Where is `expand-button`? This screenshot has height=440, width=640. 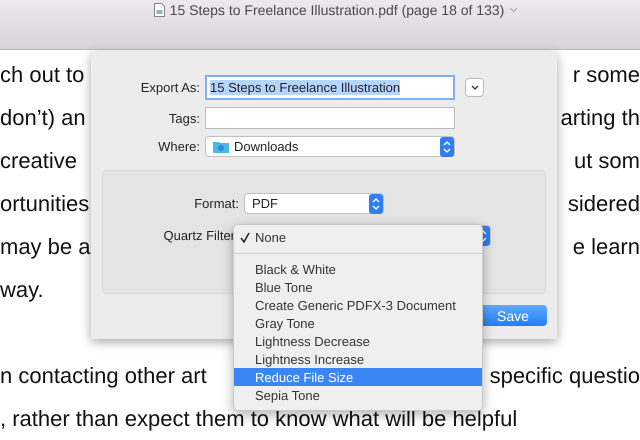 expand-button is located at coordinates (474, 87).